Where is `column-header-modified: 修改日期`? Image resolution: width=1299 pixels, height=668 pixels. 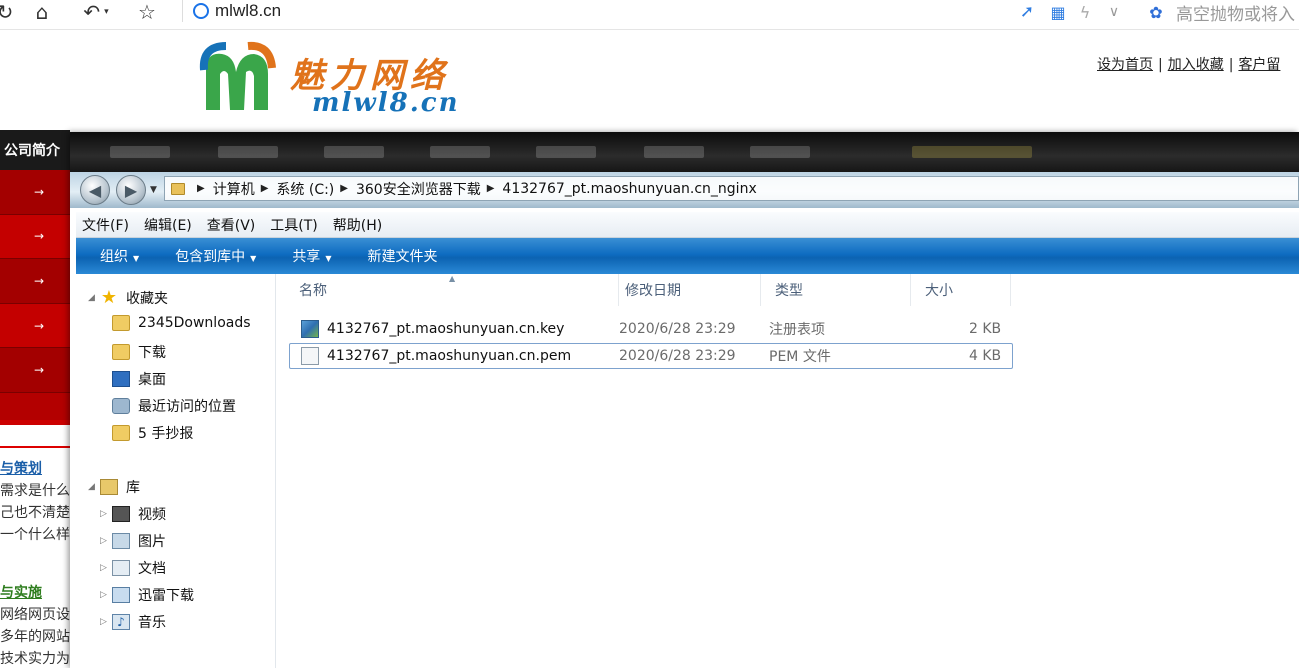 column-header-modified: 修改日期 is located at coordinates (686, 290).